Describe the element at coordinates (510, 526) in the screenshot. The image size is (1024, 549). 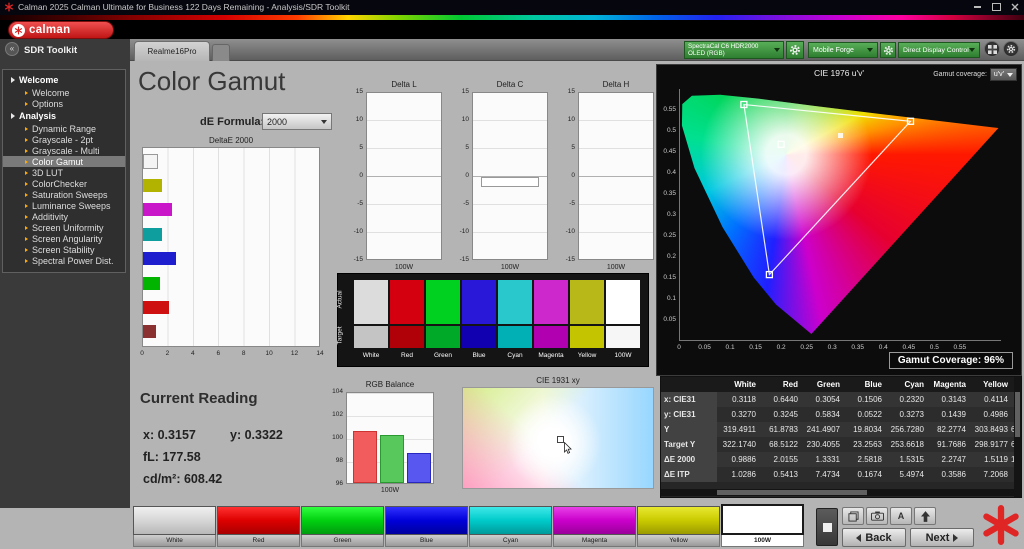
I see `pattern-swatch-cyan: Cyan` at that location.